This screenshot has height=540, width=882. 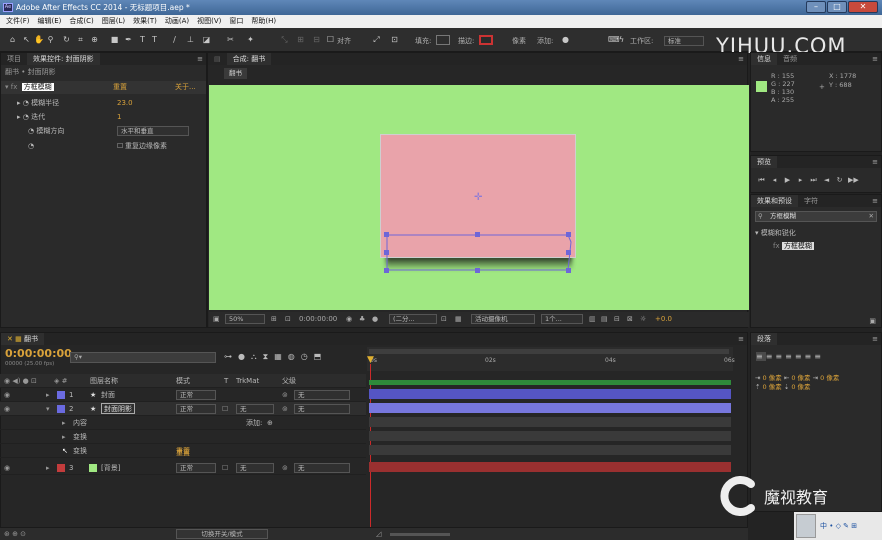 I want to click on align-right-icon: ≡, so click(x=780, y=356).